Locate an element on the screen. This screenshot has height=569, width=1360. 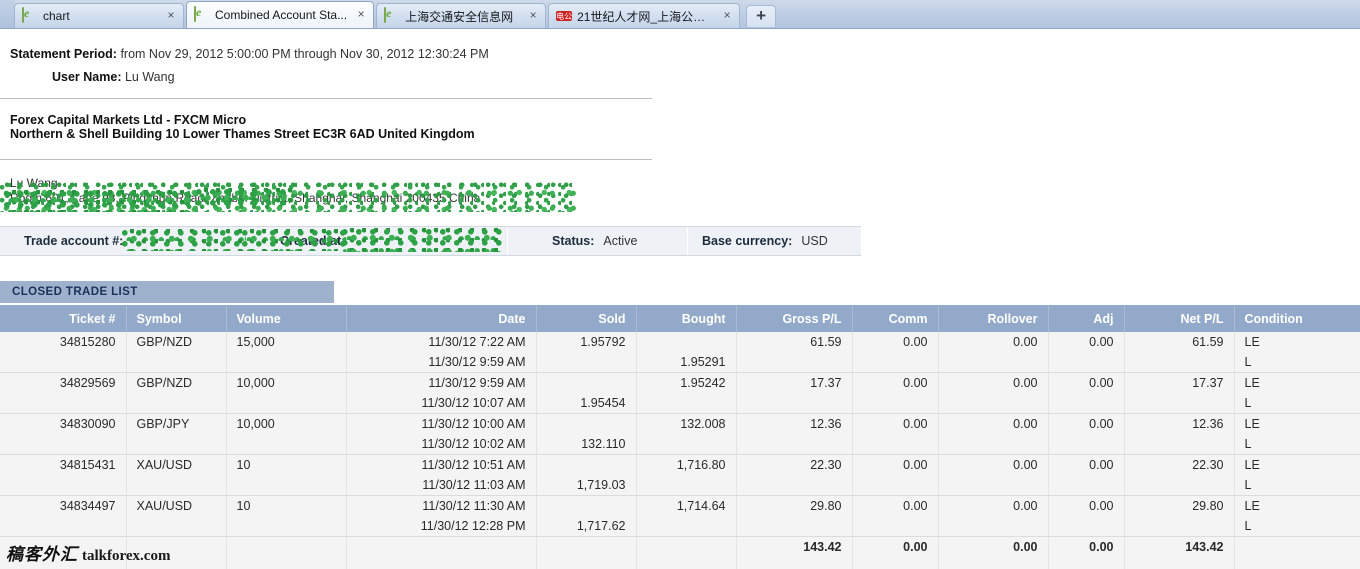
cell-bought: 1.95242 is located at coordinates (686, 393).